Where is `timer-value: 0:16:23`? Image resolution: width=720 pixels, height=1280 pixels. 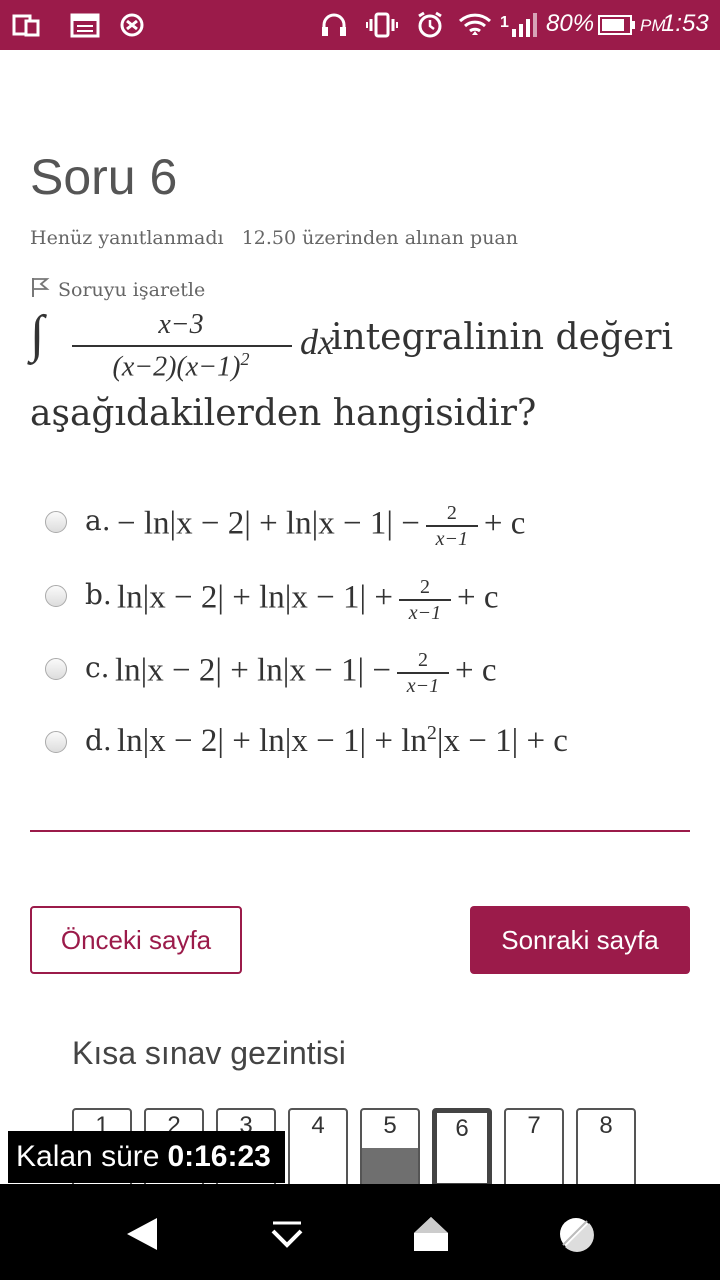
timer-value: 0:16:23 is located at coordinates (219, 1156).